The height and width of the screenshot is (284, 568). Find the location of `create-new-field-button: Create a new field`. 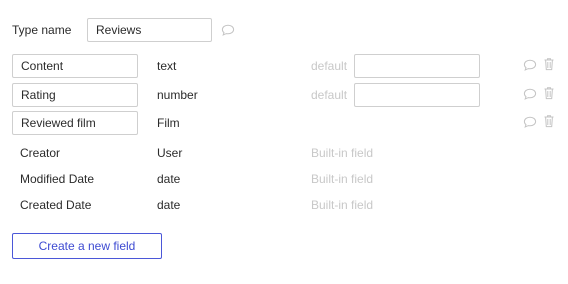

create-new-field-button: Create a new field is located at coordinates (87, 246).